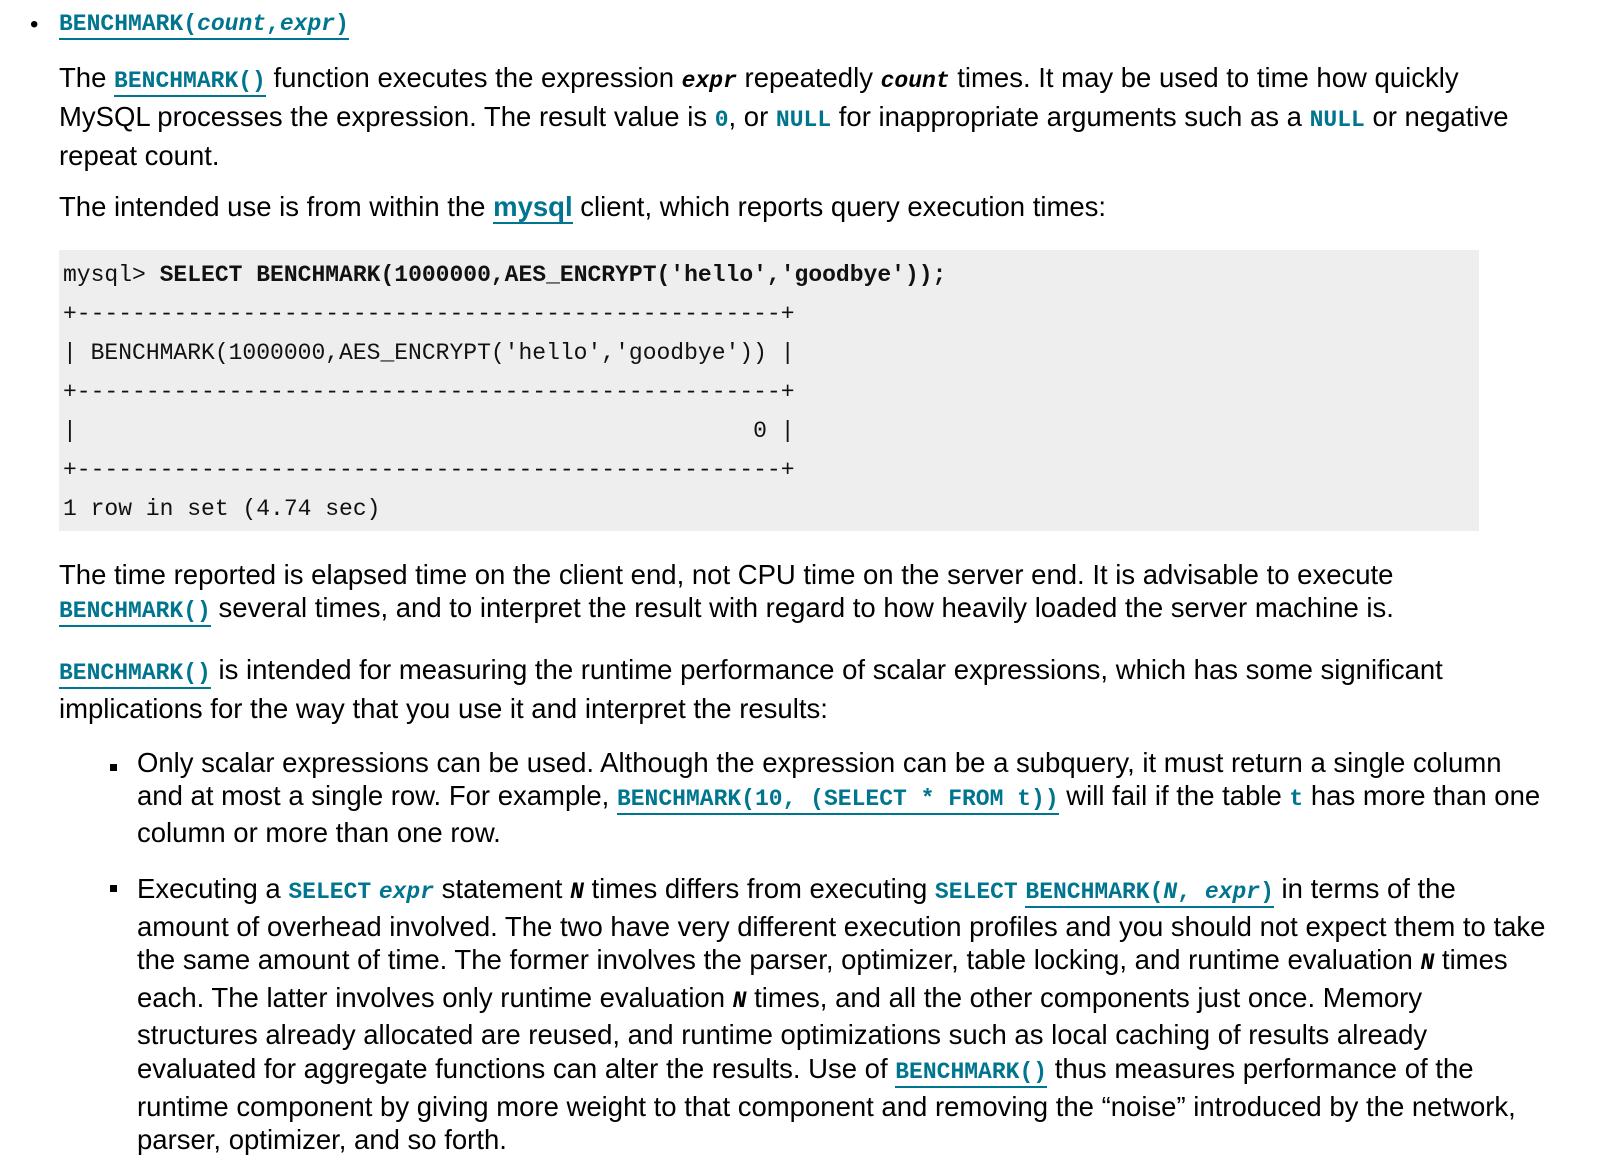 The width and height of the screenshot is (1600, 1168). What do you see at coordinates (803, 120) in the screenshot?
I see `null-literal: NULL` at bounding box center [803, 120].